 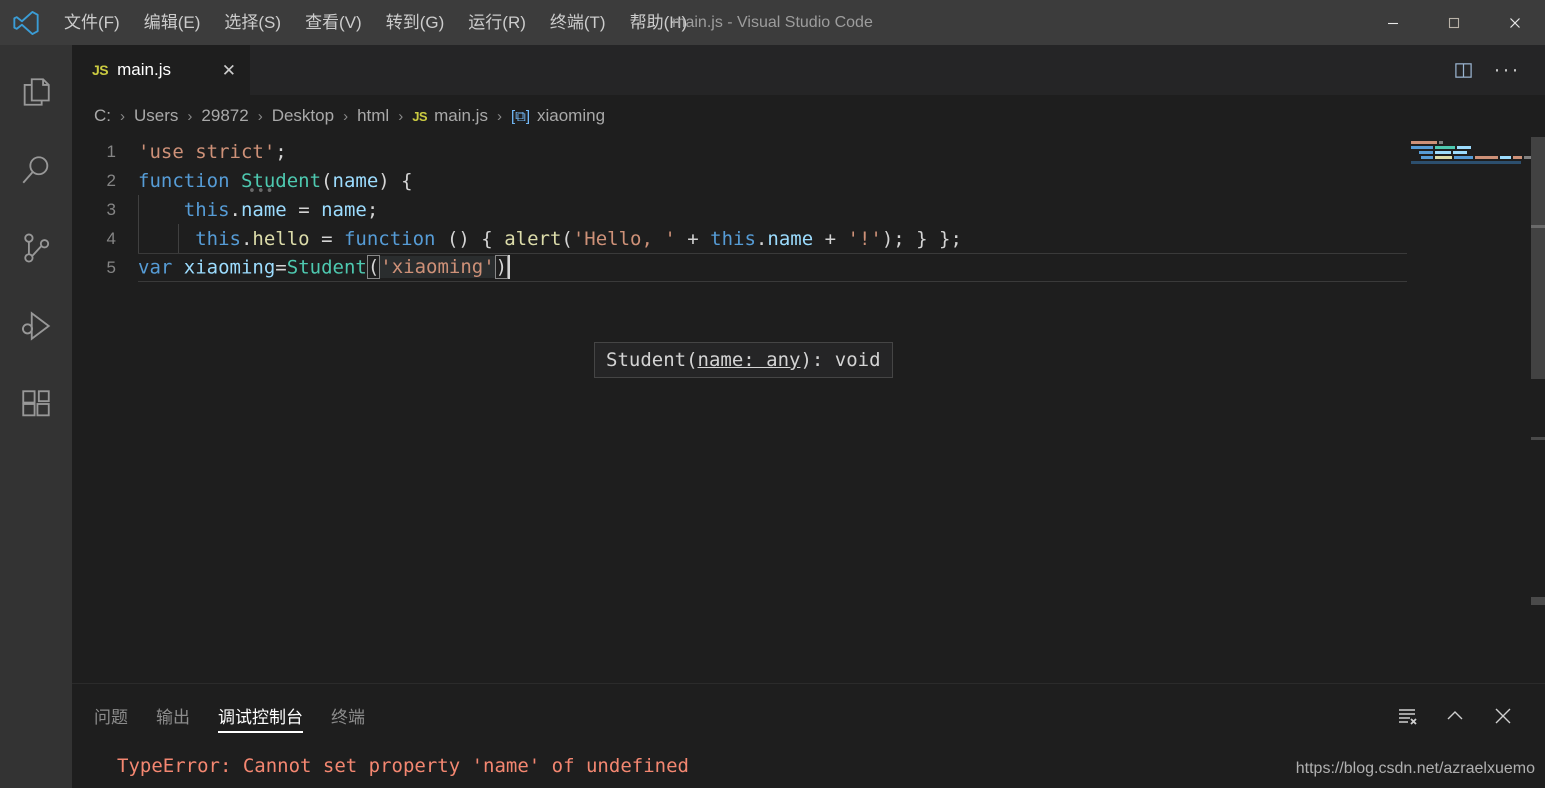 What do you see at coordinates (1469, 410) in the screenshot?
I see `minimap` at bounding box center [1469, 410].